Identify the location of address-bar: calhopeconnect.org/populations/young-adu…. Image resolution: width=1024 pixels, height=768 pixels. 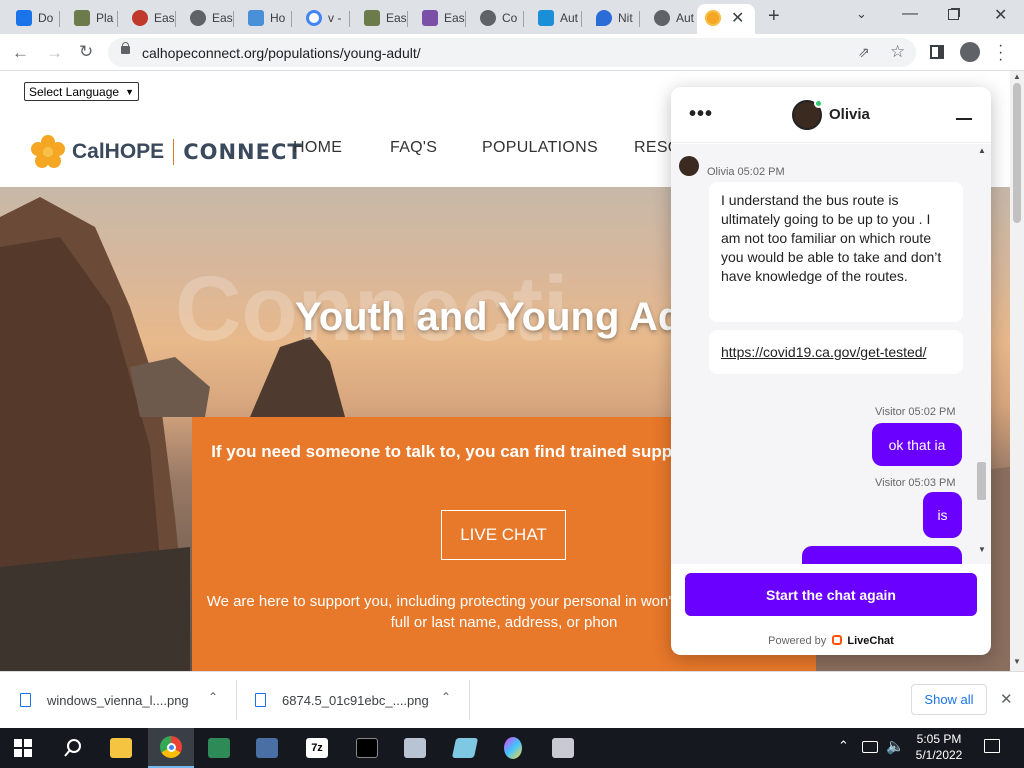
(512, 52).